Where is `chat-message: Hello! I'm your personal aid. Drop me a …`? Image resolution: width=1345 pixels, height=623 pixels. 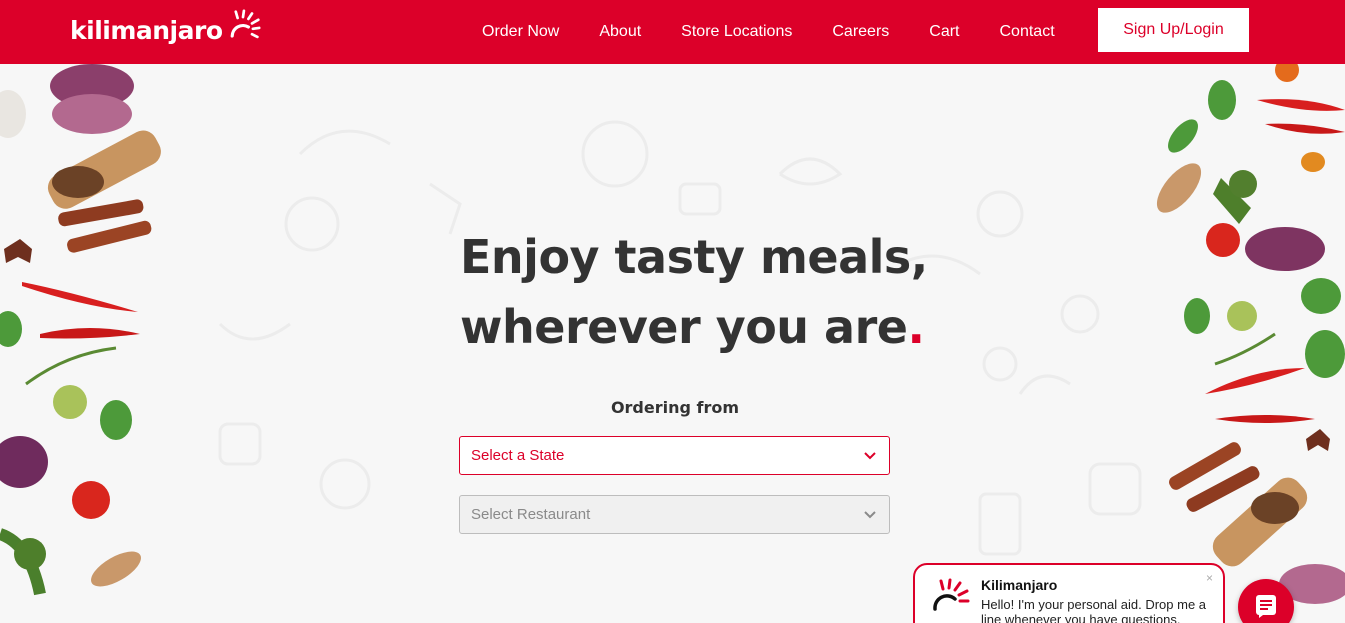 chat-message: Hello! I'm your personal aid. Drop me a … is located at coordinates (1094, 610).